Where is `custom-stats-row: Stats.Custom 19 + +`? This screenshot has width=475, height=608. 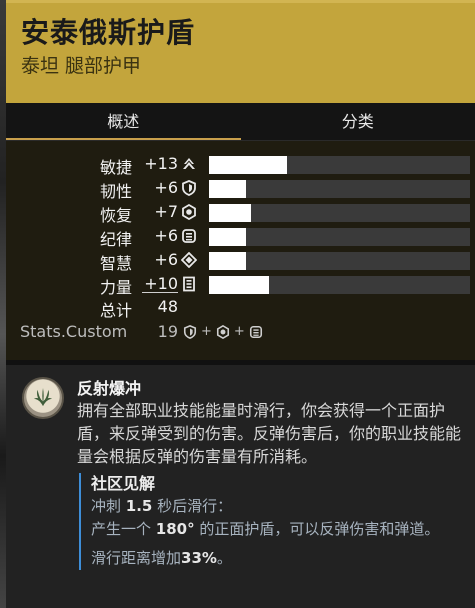
custom-stats-row: Stats.Custom 19 + + is located at coordinates (240, 332).